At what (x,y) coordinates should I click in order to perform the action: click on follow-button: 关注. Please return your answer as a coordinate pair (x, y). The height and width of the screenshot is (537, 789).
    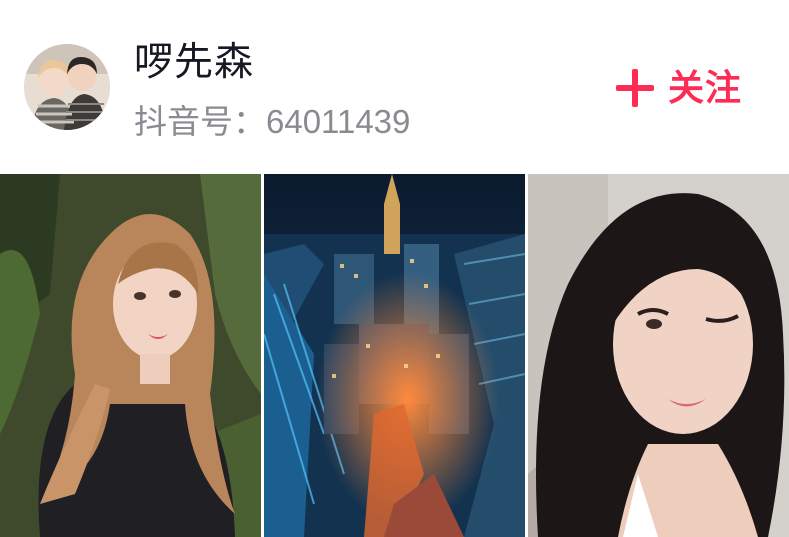
    Looking at the image, I should click on (679, 88).